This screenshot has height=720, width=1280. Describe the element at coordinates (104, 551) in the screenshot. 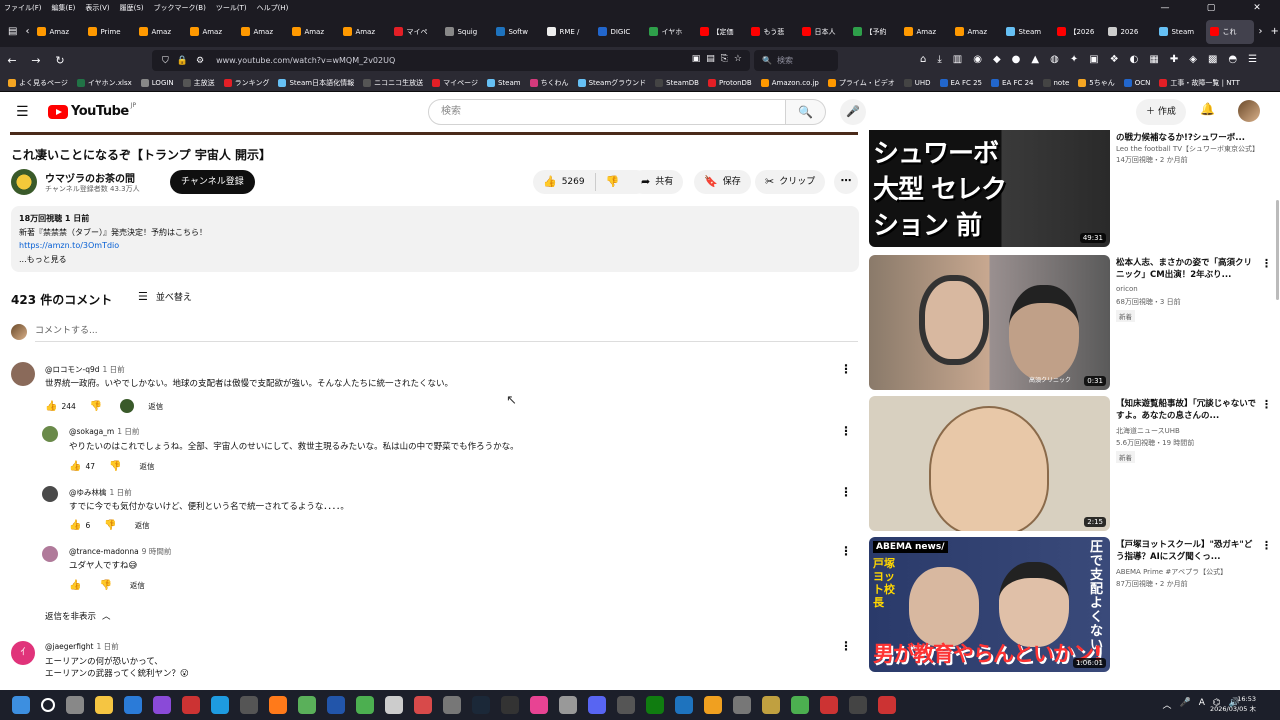

I see `comment-author: @trance-madonna` at that location.